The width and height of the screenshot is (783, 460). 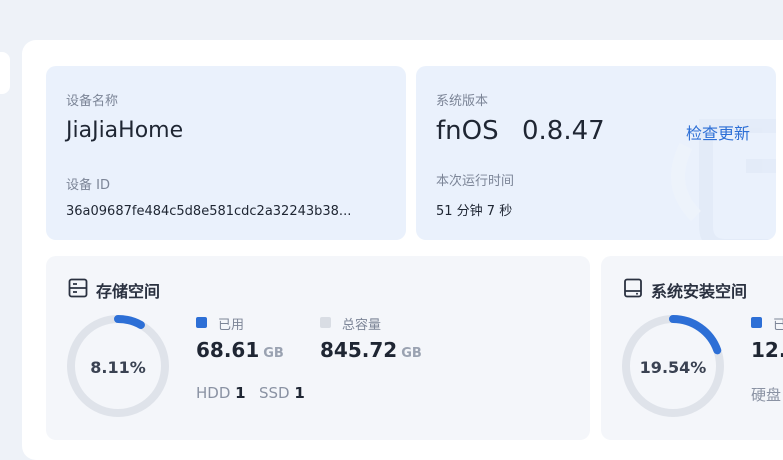 I want to click on system-used-label: 已, so click(x=778, y=325).